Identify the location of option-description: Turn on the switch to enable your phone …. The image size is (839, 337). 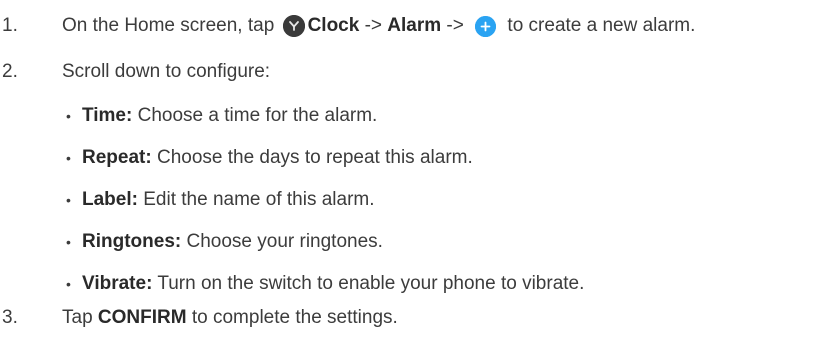
(368, 283).